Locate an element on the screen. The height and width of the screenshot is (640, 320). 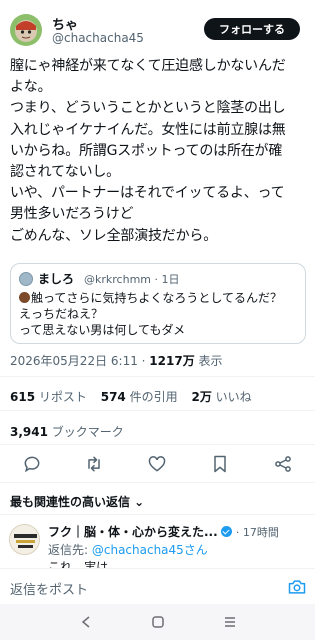
engagement-stats: 615 リポスト 574 件の引用 2万 いいね is located at coordinates (131, 396).